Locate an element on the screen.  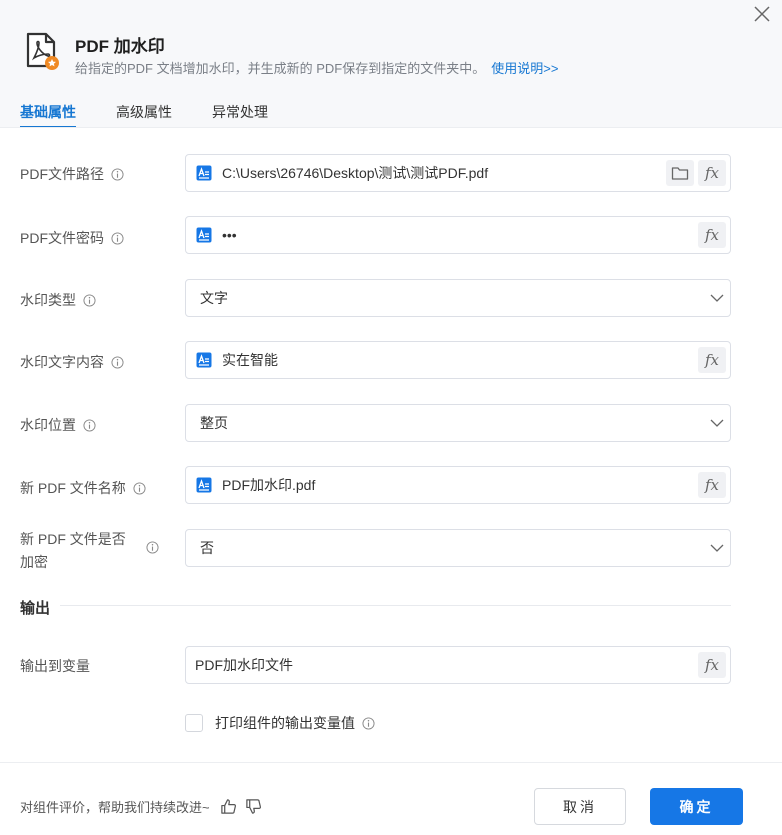
tab-basic-properties: 基础属性 is located at coordinates (48, 115).